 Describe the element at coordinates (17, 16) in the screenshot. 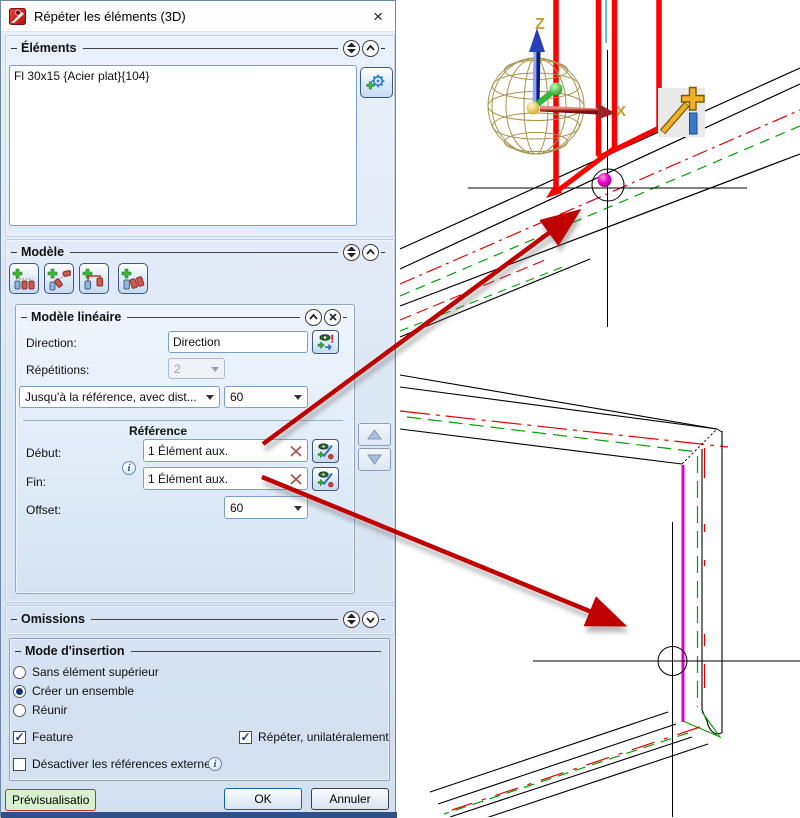

I see `app-icon` at that location.